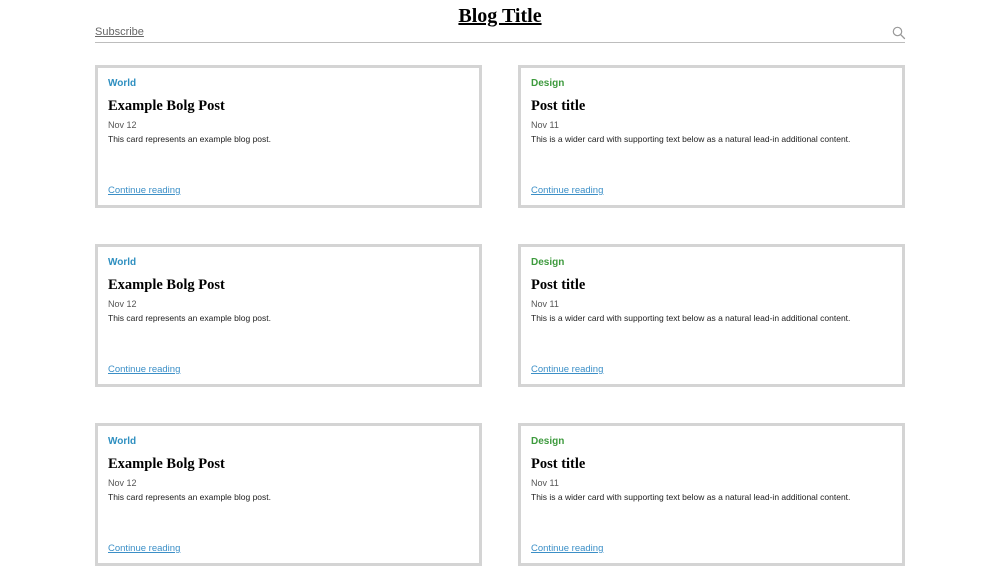 This screenshot has height=578, width=1000. I want to click on search-icon, so click(899, 33).